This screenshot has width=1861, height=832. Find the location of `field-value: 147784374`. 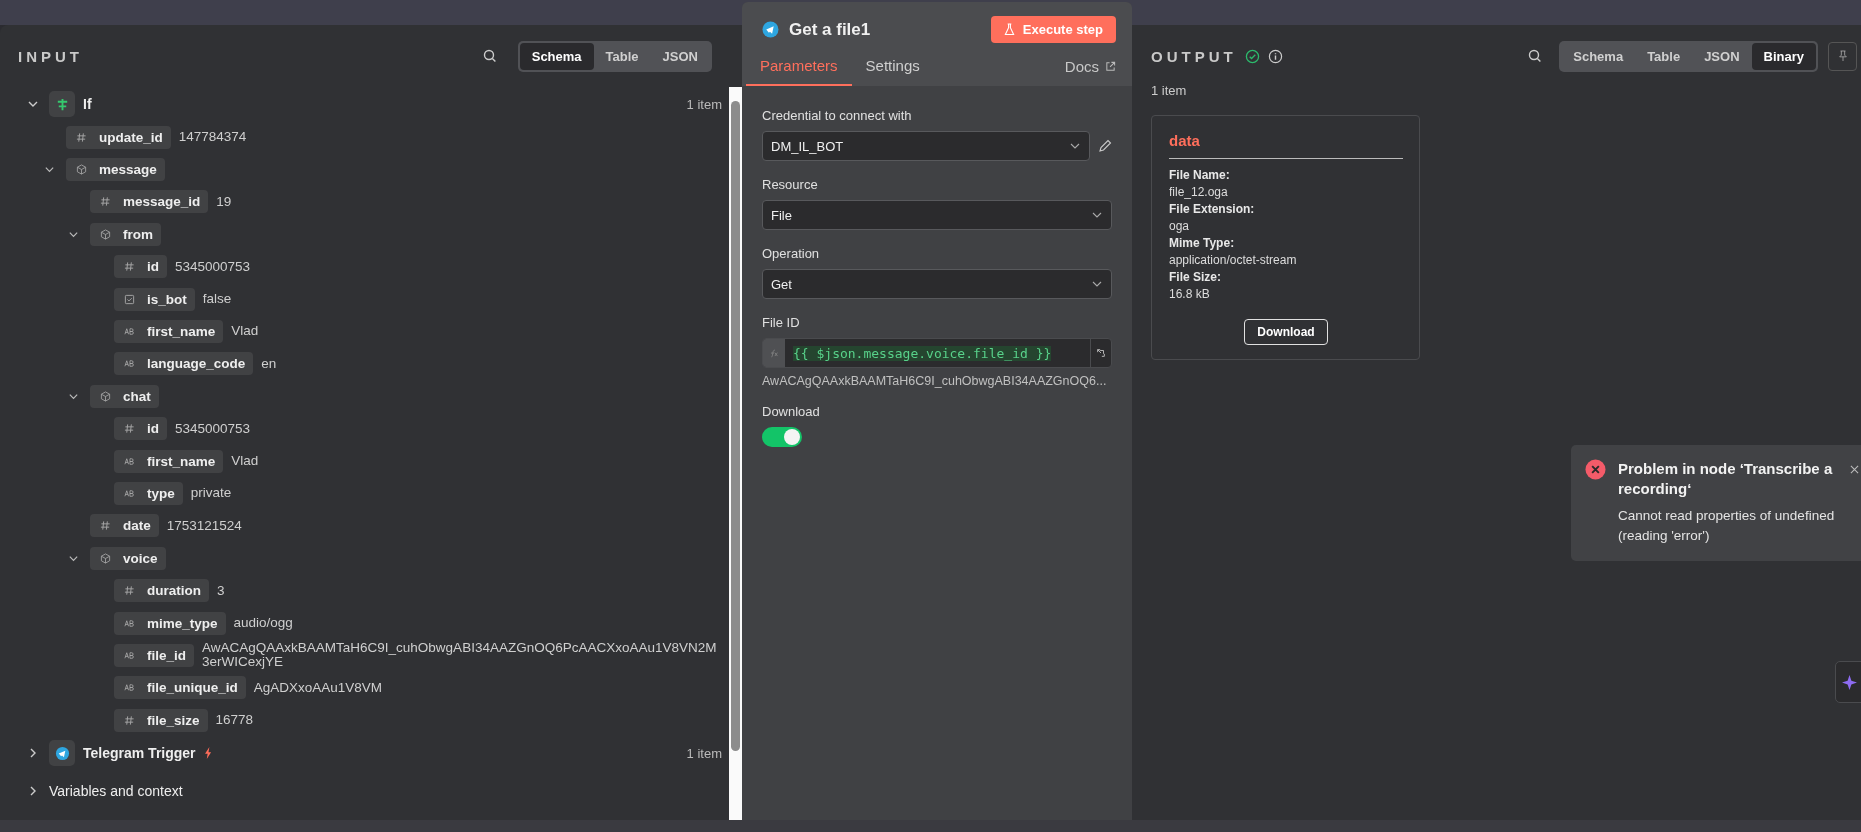

field-value: 147784374 is located at coordinates (212, 137).